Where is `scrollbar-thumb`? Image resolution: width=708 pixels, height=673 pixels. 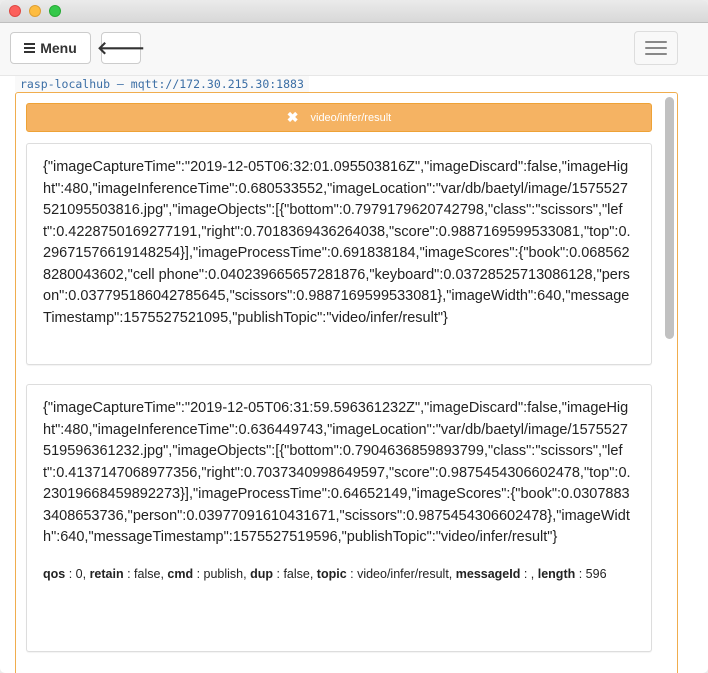
scrollbar-thumb is located at coordinates (669, 218).